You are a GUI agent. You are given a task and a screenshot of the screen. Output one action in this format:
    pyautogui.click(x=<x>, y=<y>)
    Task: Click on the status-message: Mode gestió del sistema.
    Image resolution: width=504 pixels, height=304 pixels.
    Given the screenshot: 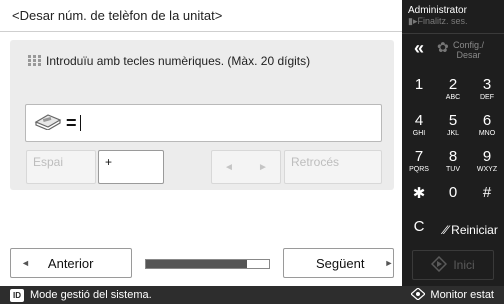 What is the action you would take?
    pyautogui.click(x=91, y=295)
    